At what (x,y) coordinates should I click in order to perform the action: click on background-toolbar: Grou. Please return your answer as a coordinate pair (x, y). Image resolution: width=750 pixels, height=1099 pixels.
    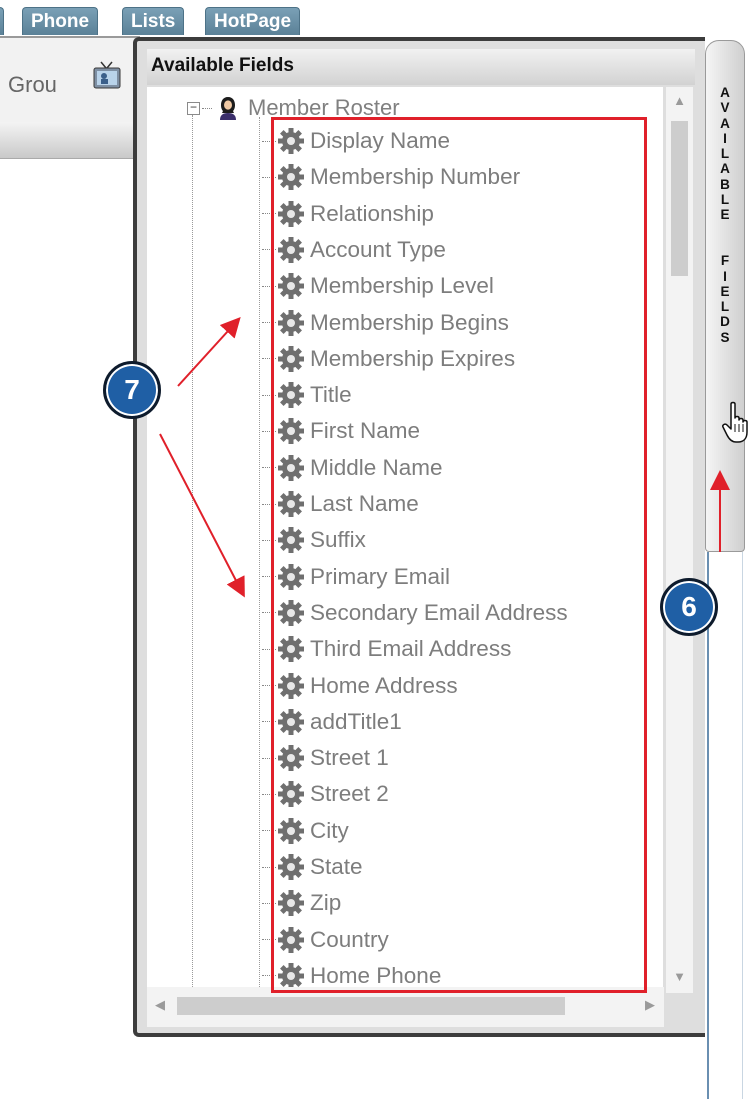
    Looking at the image, I should click on (70, 80).